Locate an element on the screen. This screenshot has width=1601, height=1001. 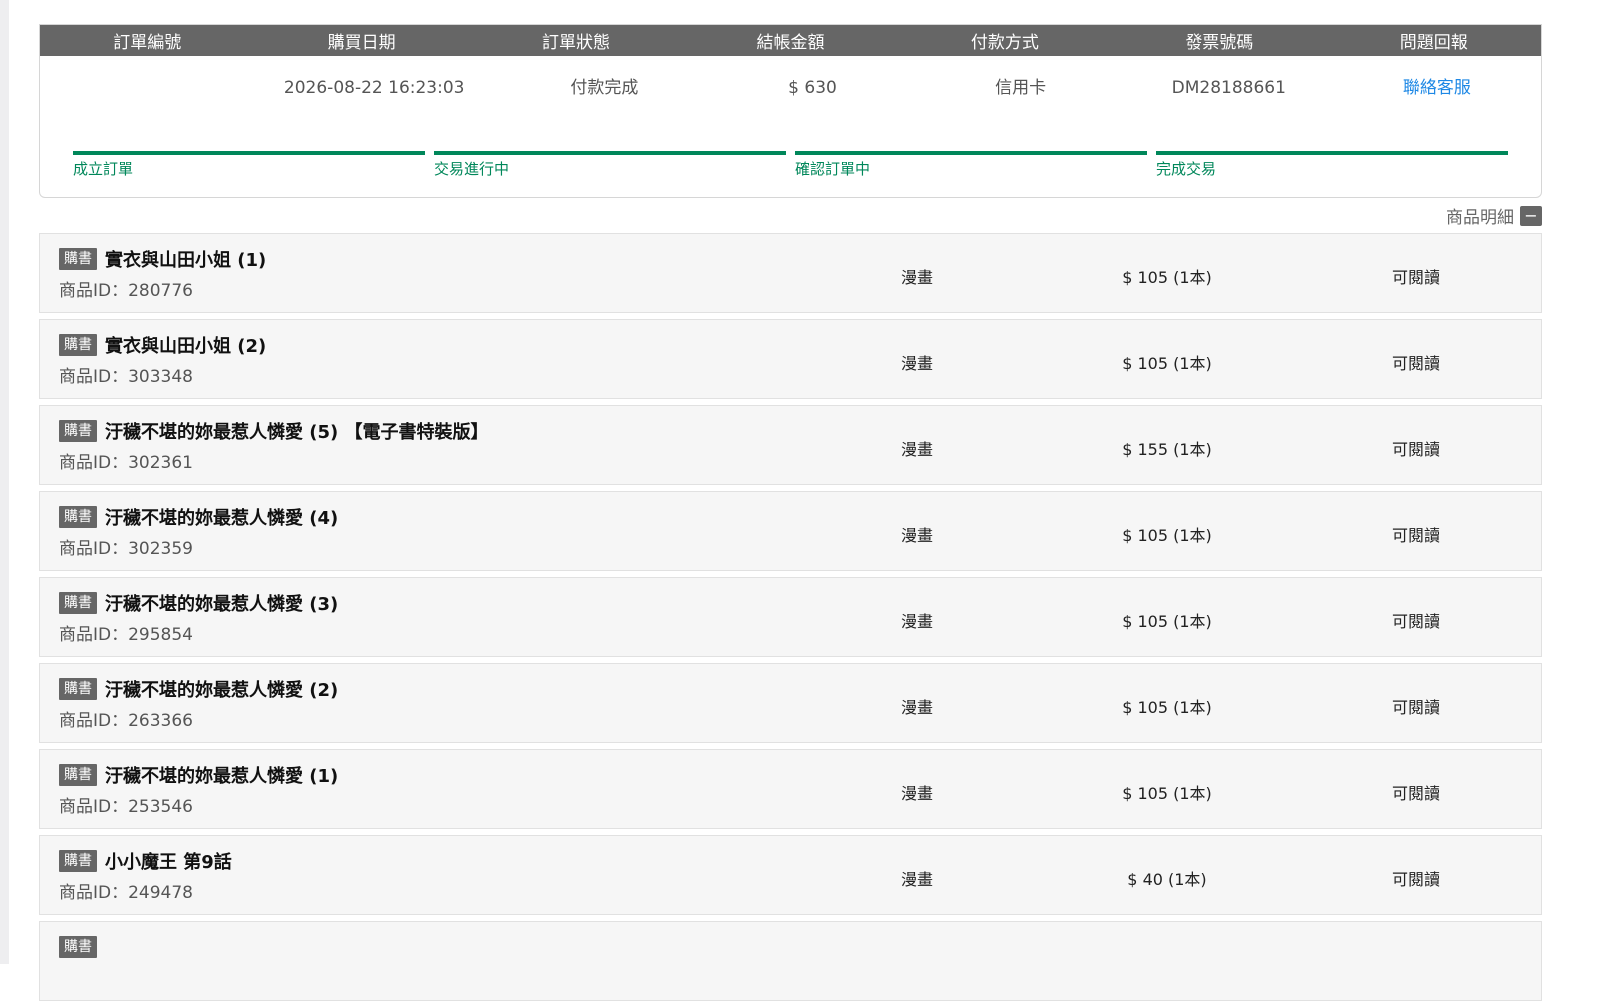
product-detail-toggle: 商品明細 − is located at coordinates (790, 215).